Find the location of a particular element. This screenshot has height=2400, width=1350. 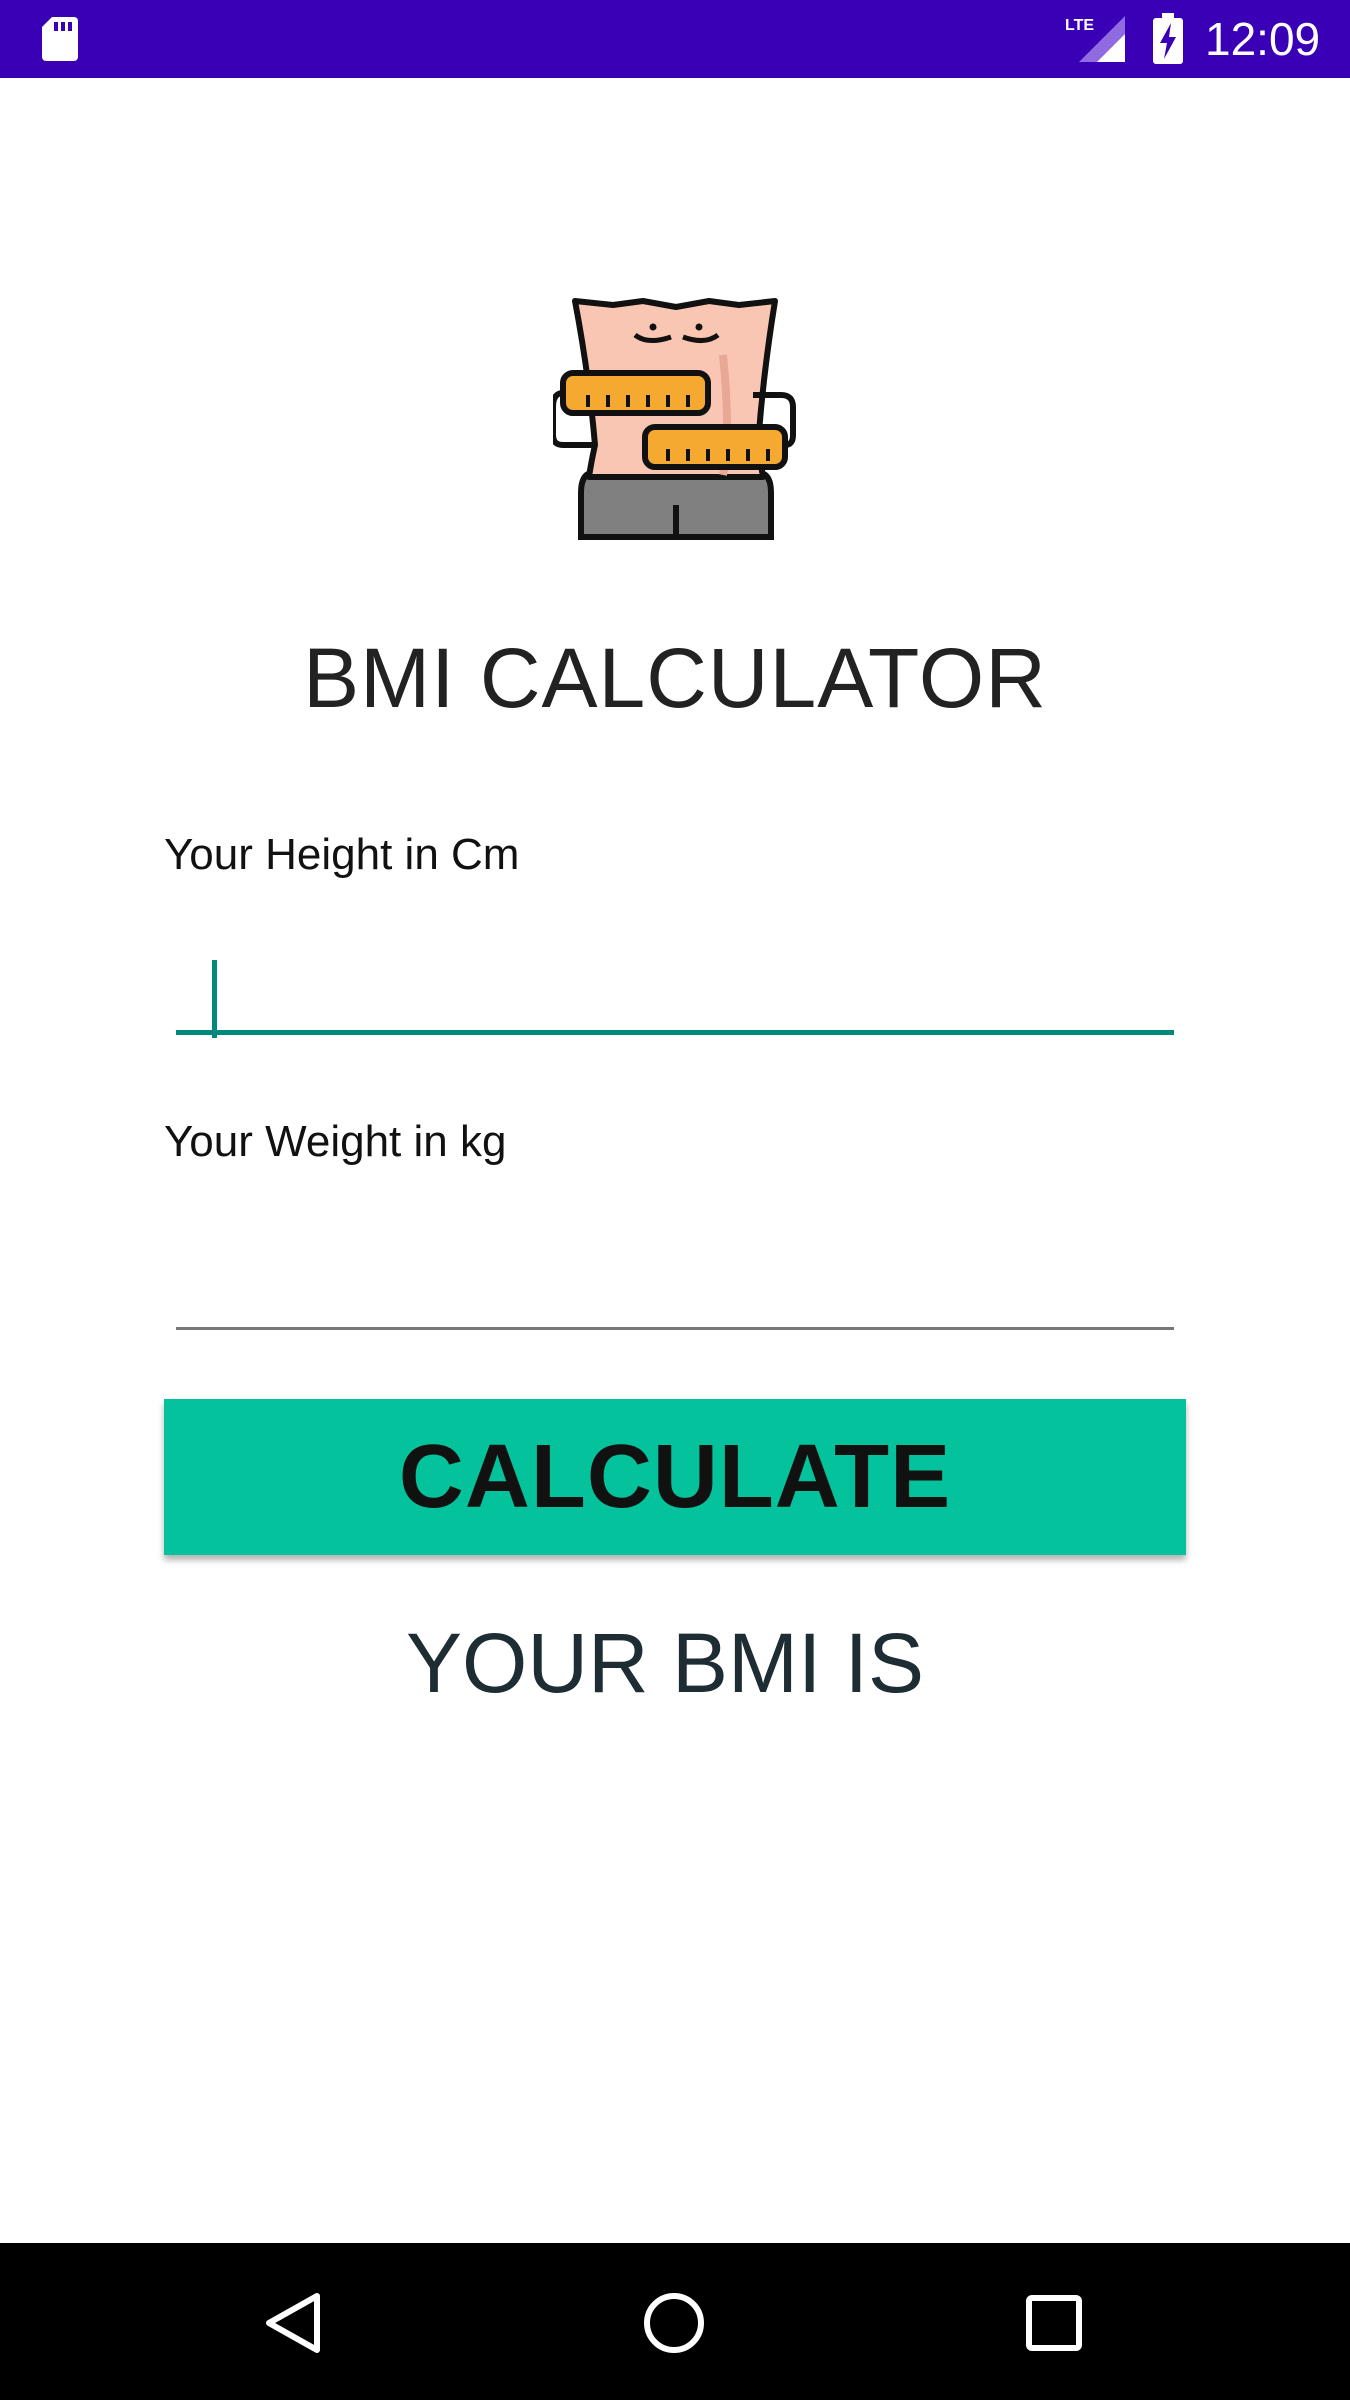

back-icon is located at coordinates (293, 2323).